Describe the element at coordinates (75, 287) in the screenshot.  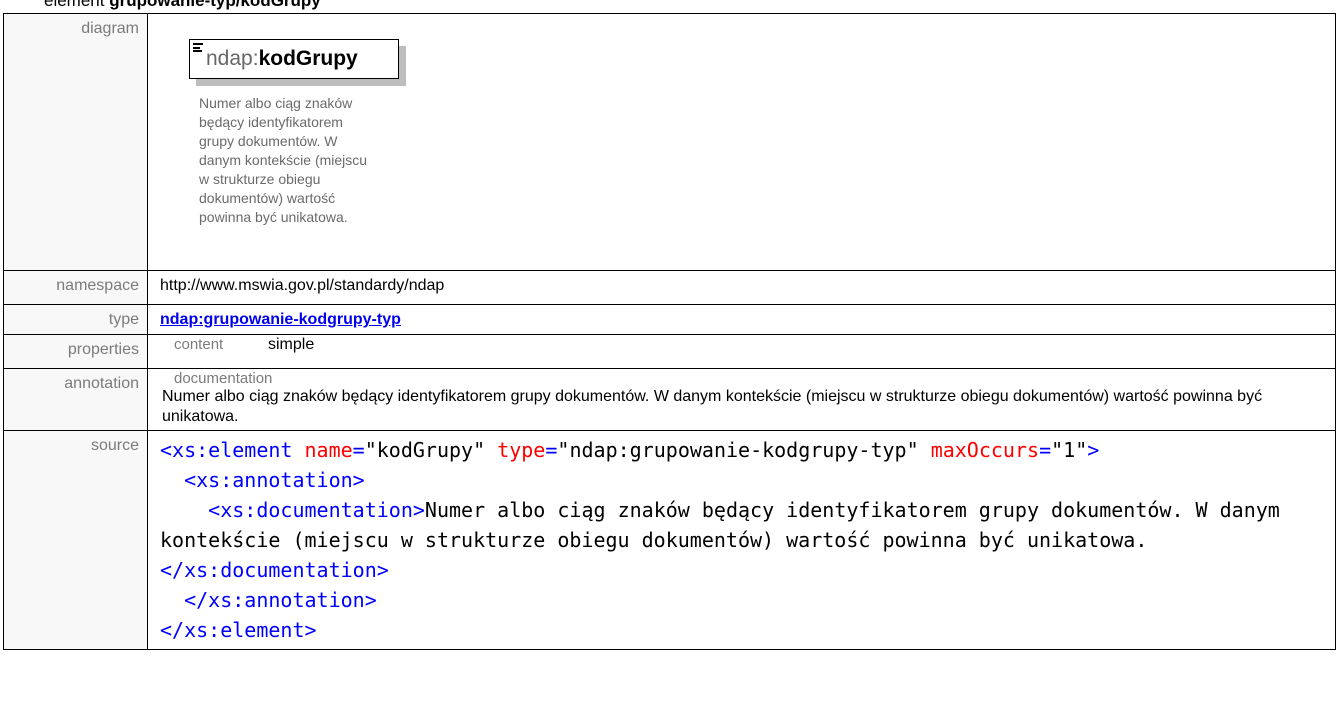
I see `namespace-label: namespace` at that location.